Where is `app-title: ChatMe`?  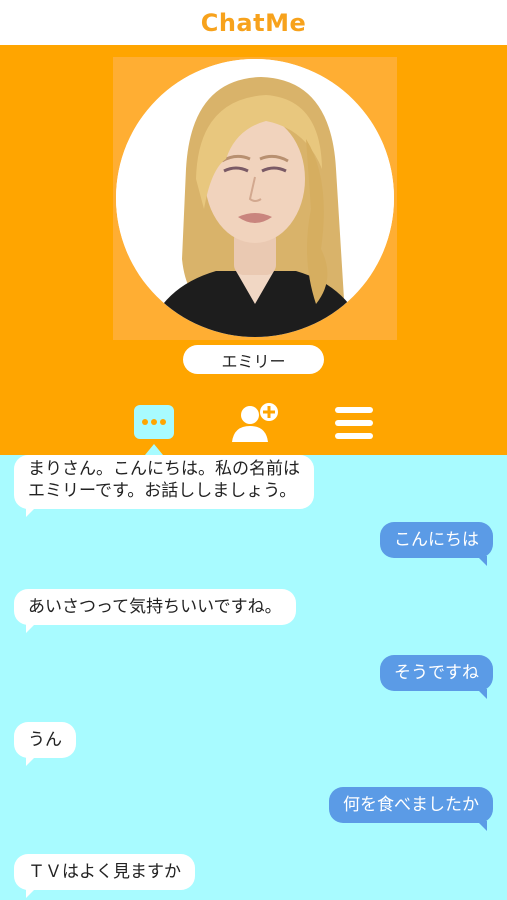 app-title: ChatMe is located at coordinates (253, 22).